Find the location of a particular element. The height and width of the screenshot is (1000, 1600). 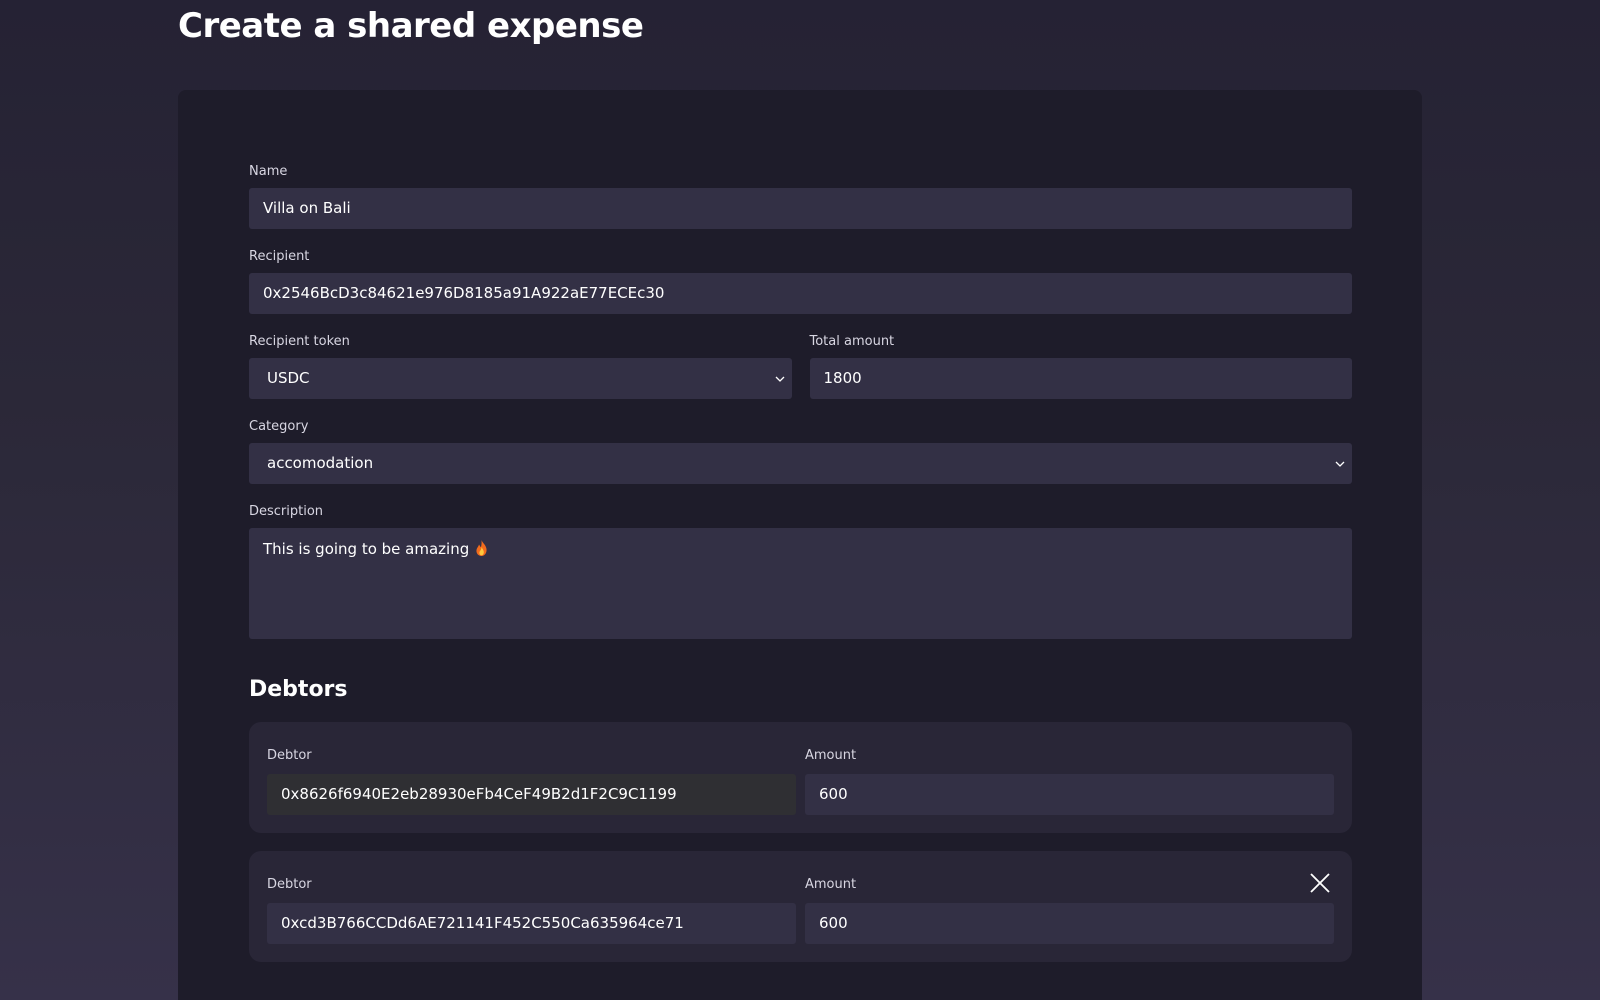

token-amount-row: Recipient token USDC Total amount 1800 is located at coordinates (800, 366).